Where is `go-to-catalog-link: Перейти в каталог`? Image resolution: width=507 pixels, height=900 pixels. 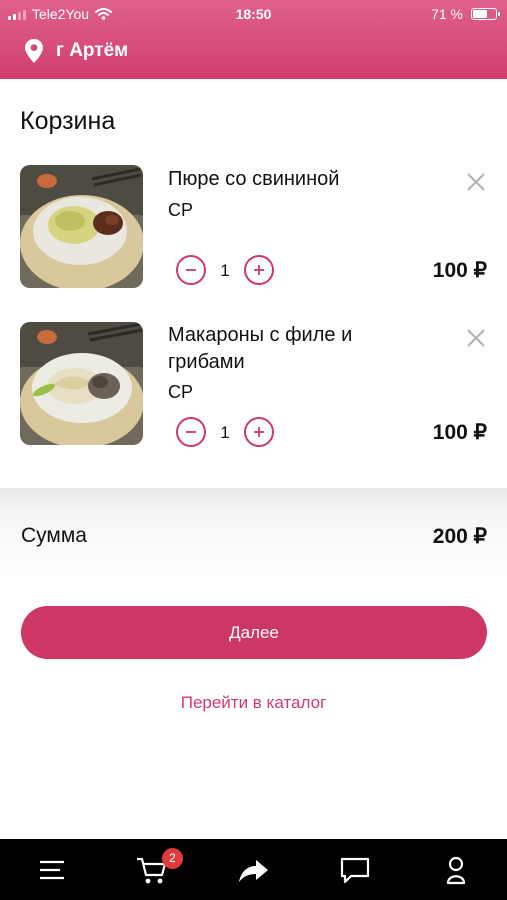
go-to-catalog-link: Перейти в каталог is located at coordinates (253, 703).